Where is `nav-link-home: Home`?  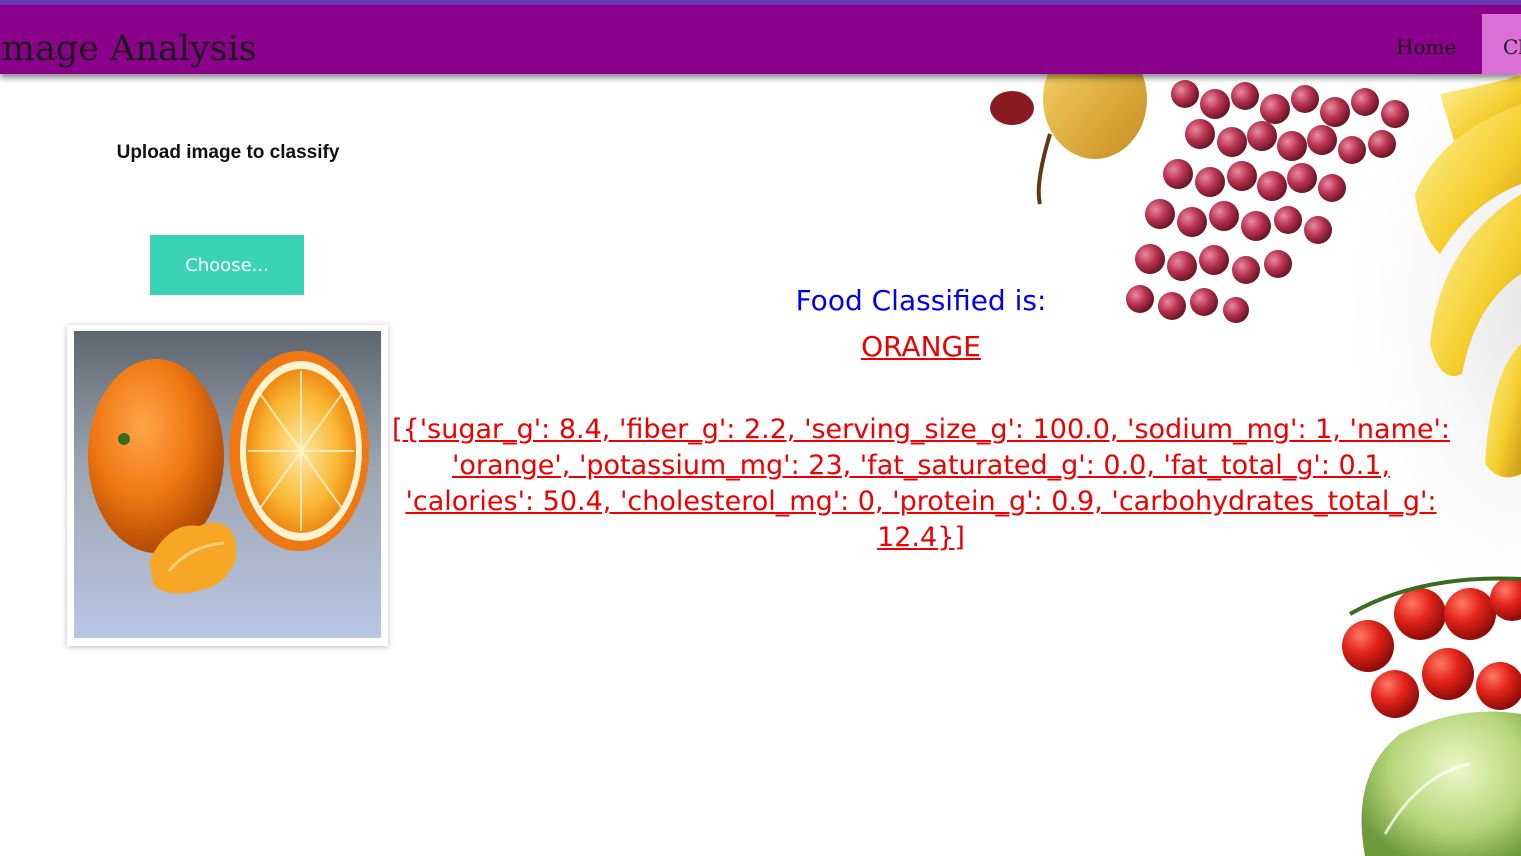
nav-link-home: Home is located at coordinates (1426, 47).